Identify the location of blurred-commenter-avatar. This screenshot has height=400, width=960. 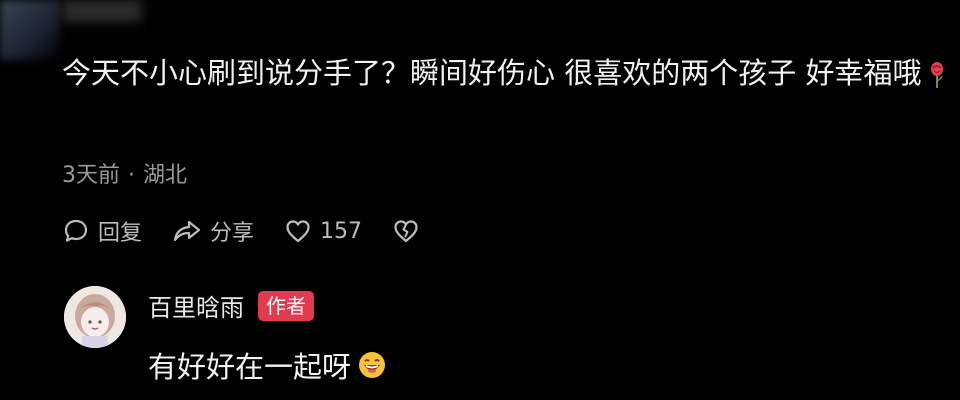
(30, 30).